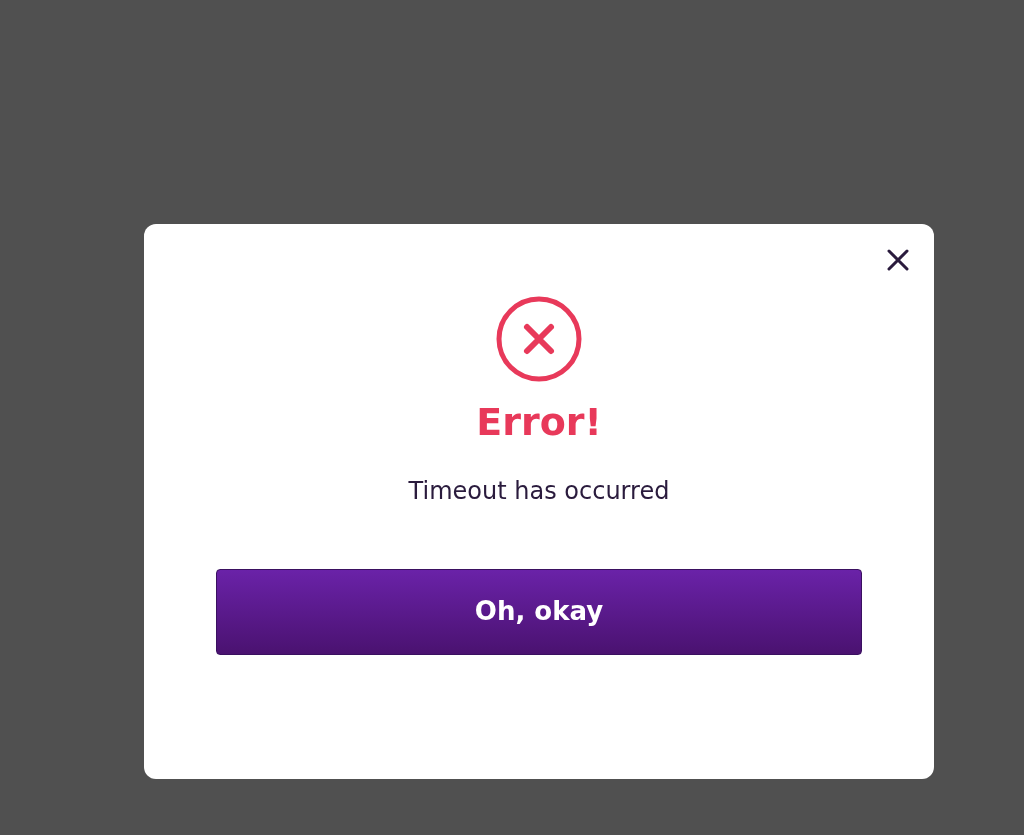 The width and height of the screenshot is (1024, 835). I want to click on close-icon, so click(898, 260).